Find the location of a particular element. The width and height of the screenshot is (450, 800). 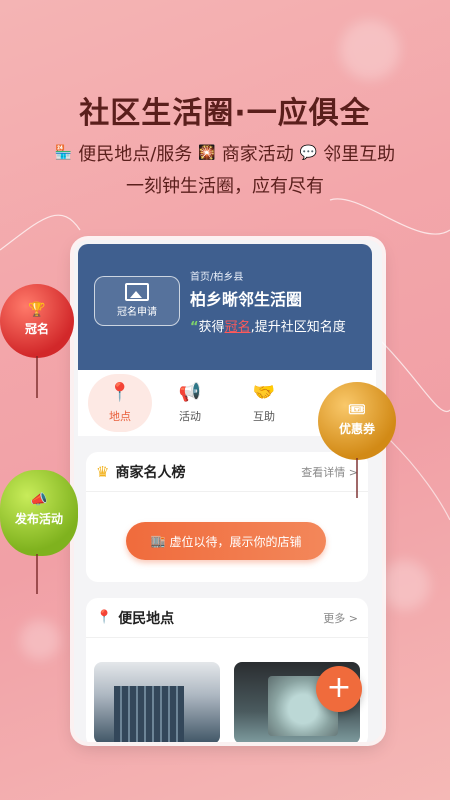

crown-icon: ♛ is located at coordinates (103, 471).